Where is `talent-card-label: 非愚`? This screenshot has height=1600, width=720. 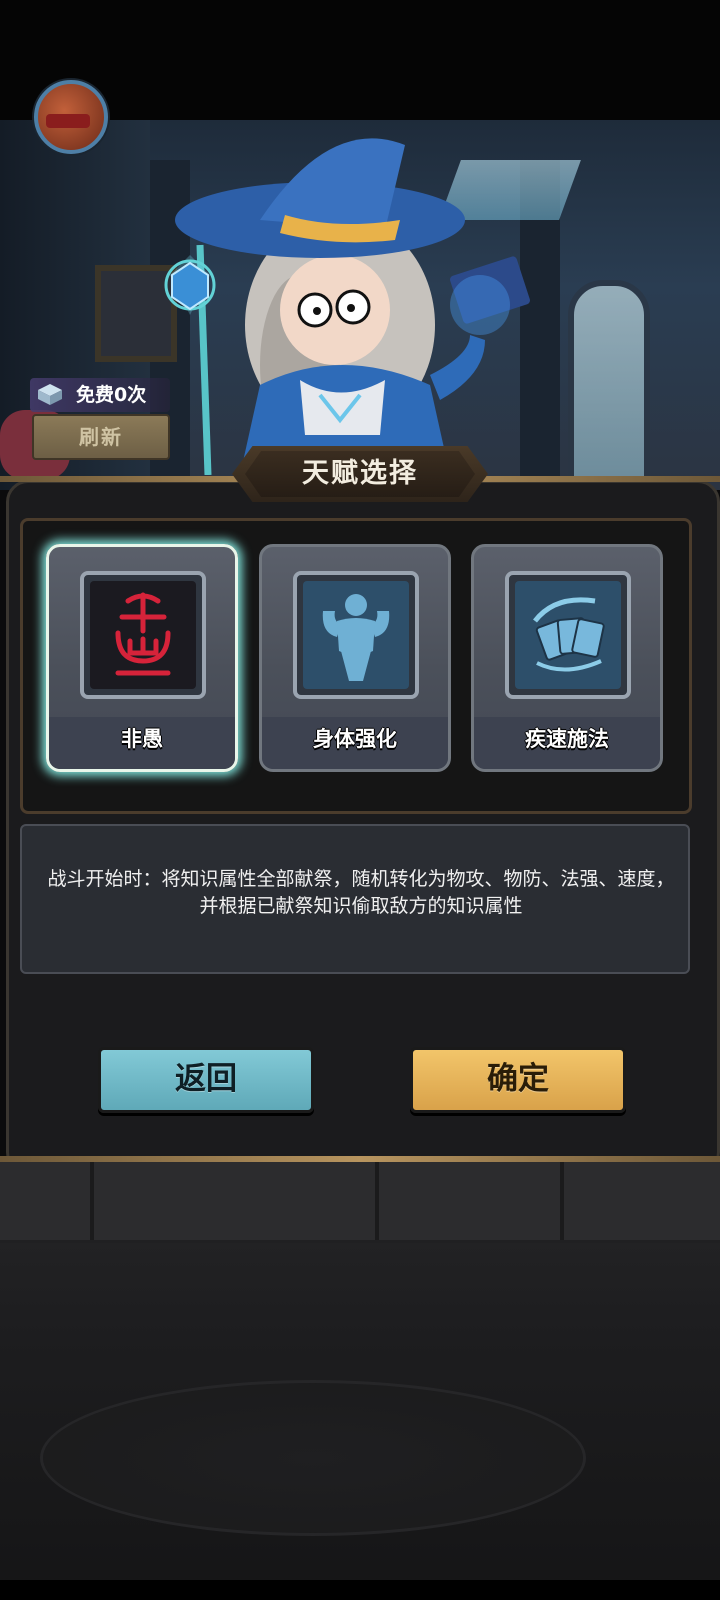
talent-card-label: 非愚 is located at coordinates (142, 739).